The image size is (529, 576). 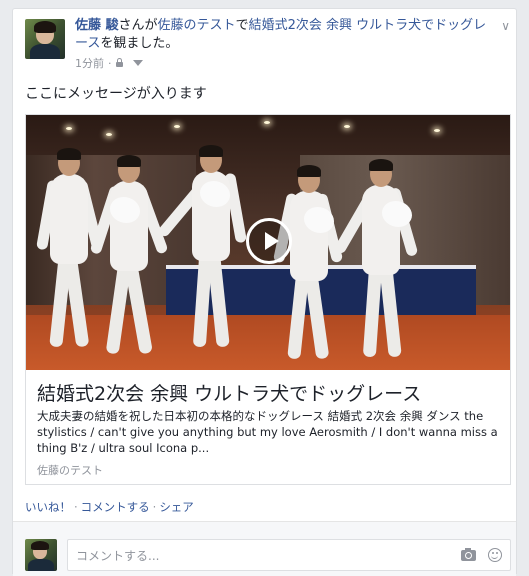 What do you see at coordinates (137, 63) in the screenshot?
I see `audience-caret-icon` at bounding box center [137, 63].